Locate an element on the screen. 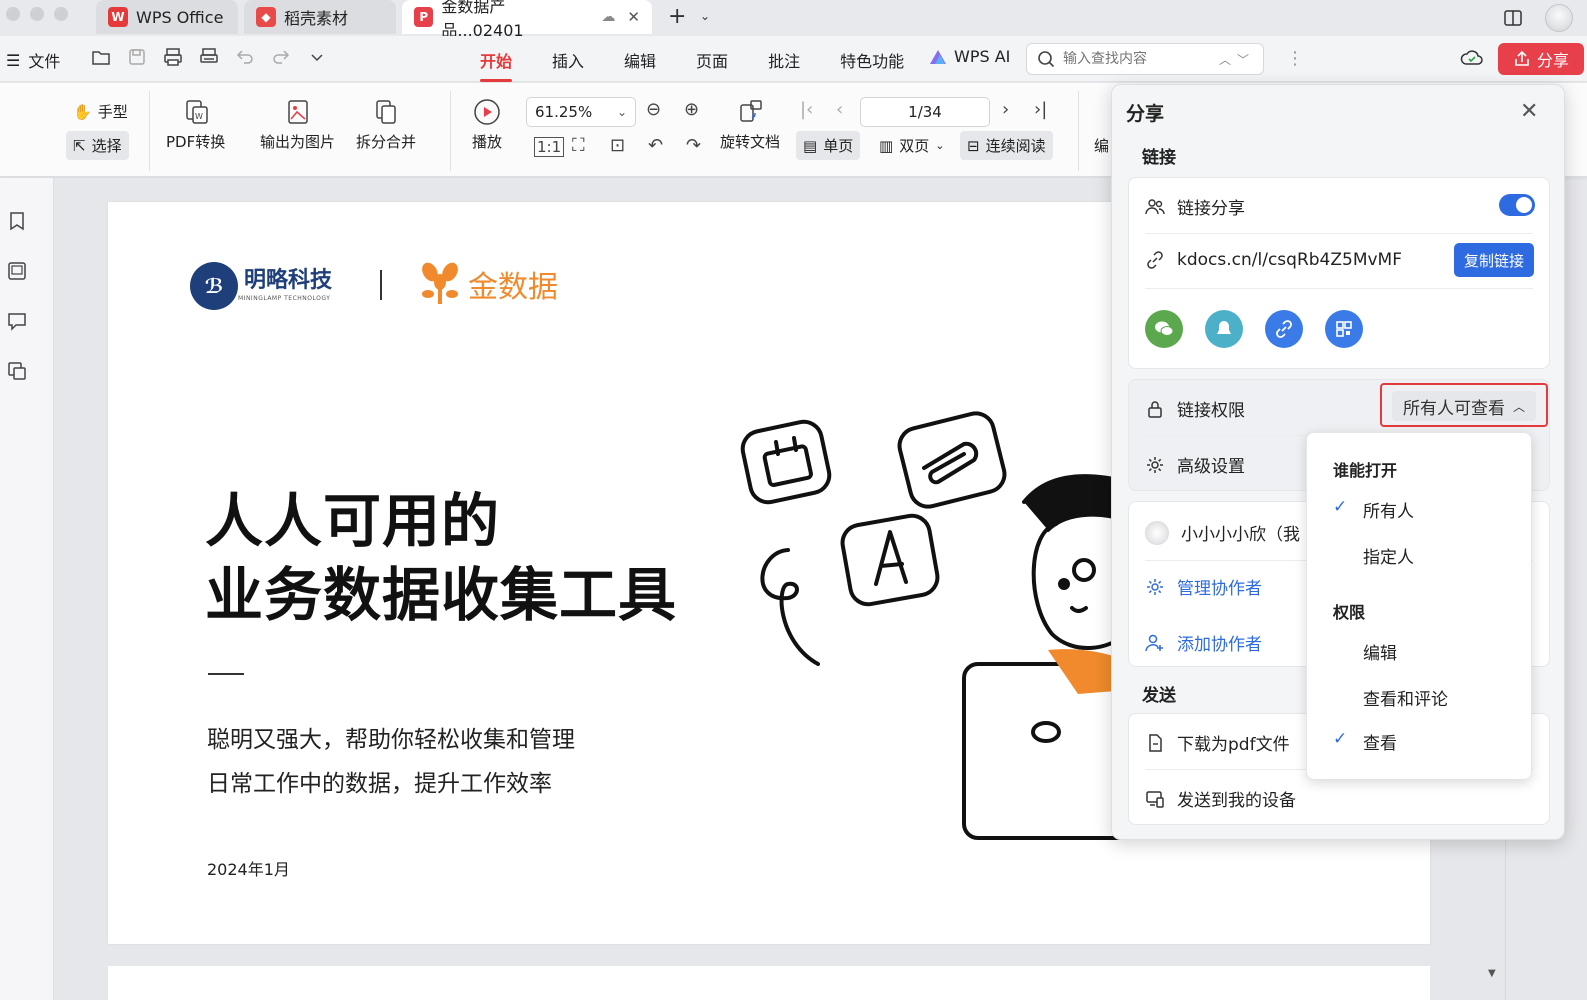 The height and width of the screenshot is (1000, 1587). tab-annotate: 批注 is located at coordinates (784, 60).